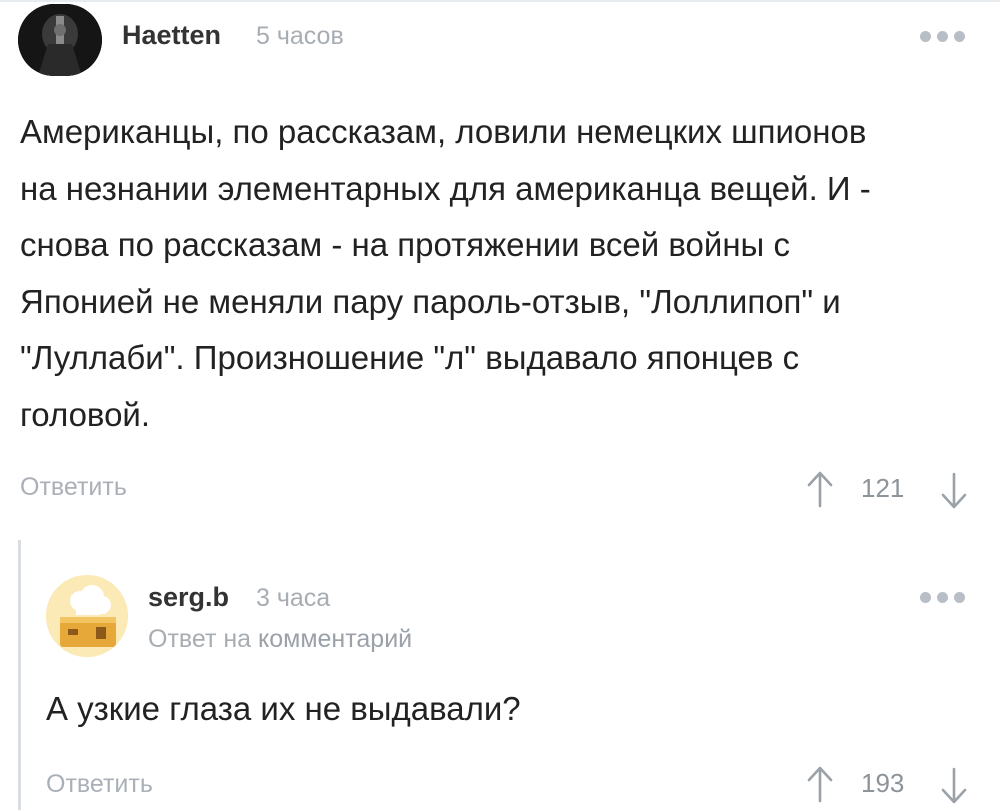 This screenshot has height=810, width=1000. What do you see at coordinates (19, 675) in the screenshot?
I see `thread-line` at bounding box center [19, 675].